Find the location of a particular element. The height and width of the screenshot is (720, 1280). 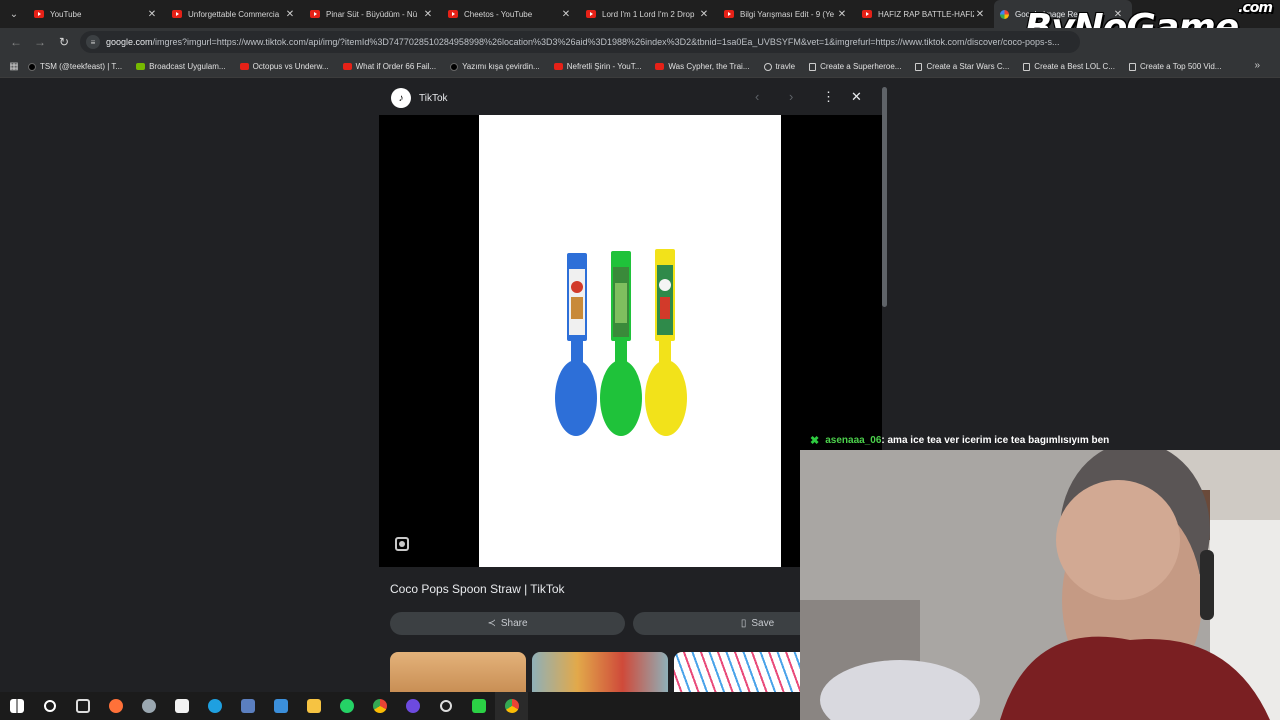

next-image-icon: › is located at coordinates (791, 96).